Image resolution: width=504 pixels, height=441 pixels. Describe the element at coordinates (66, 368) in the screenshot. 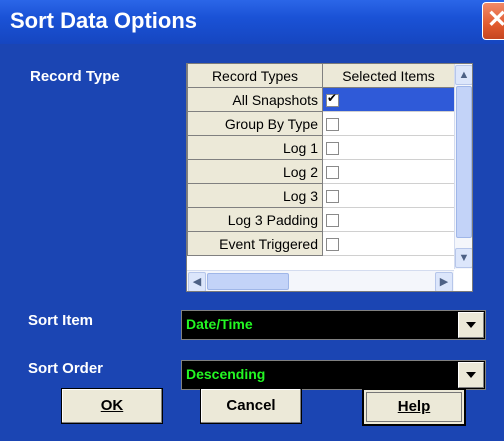

I see `sort-order-label: Sort Order` at that location.